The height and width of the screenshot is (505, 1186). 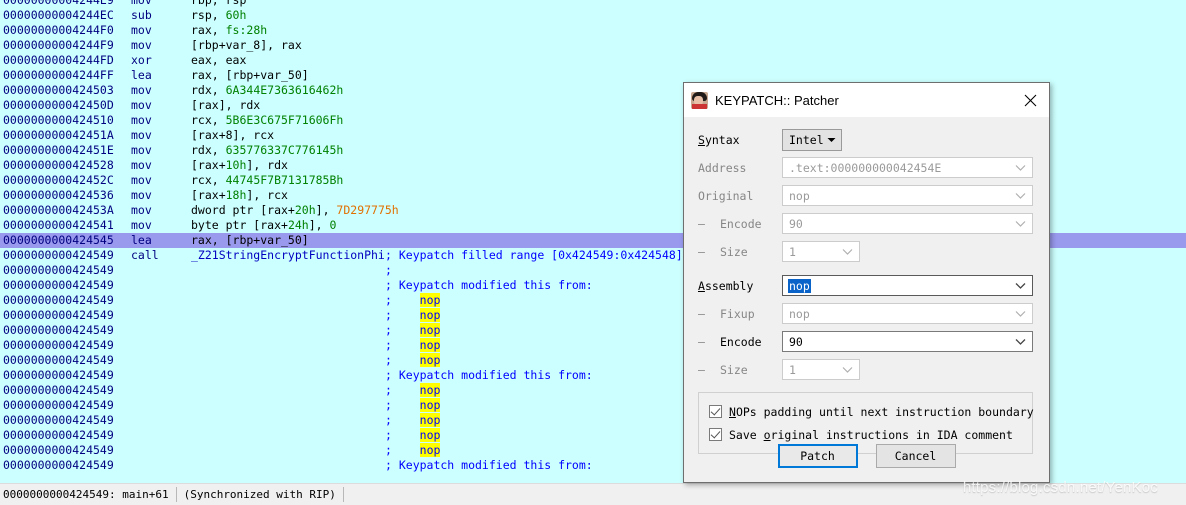 I want to click on dialog-title: KEYPATCH:: Patcher, so click(x=777, y=100).